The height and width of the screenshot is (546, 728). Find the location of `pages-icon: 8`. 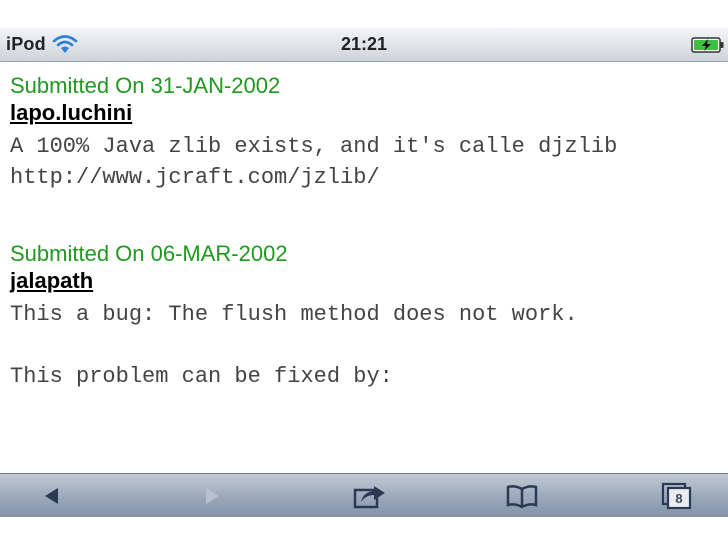

pages-icon: 8 is located at coordinates (676, 496).